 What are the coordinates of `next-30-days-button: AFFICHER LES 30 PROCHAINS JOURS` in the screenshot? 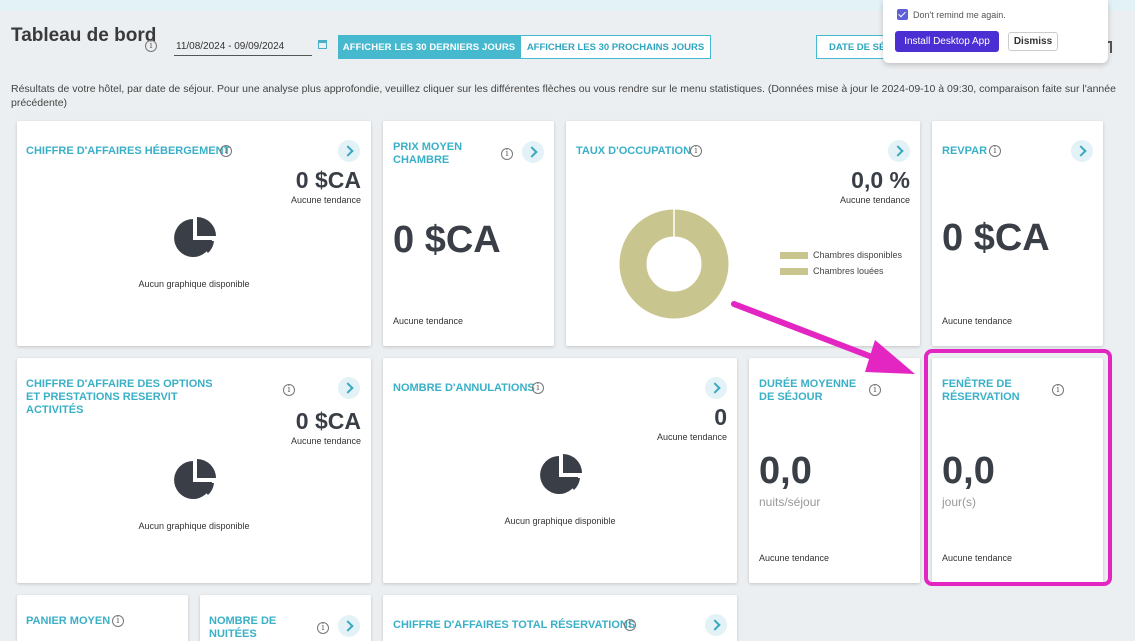 It's located at (615, 47).